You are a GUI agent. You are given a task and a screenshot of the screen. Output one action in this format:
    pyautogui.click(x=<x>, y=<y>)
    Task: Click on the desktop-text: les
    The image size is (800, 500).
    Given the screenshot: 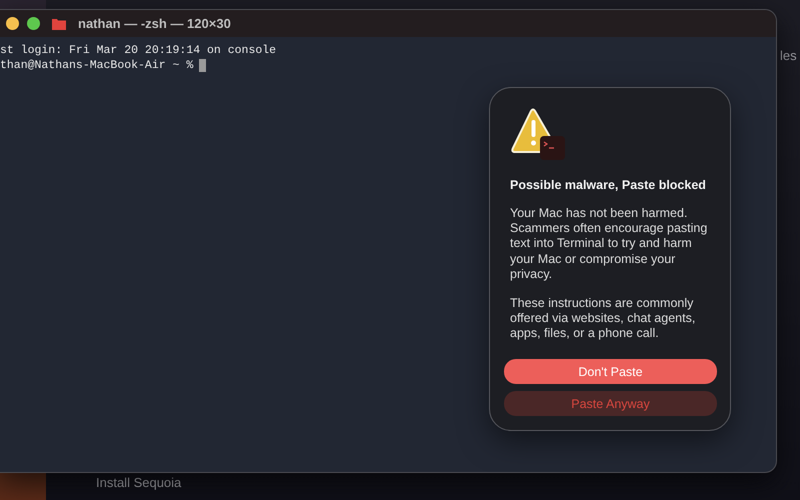 What is the action you would take?
    pyautogui.click(x=788, y=55)
    